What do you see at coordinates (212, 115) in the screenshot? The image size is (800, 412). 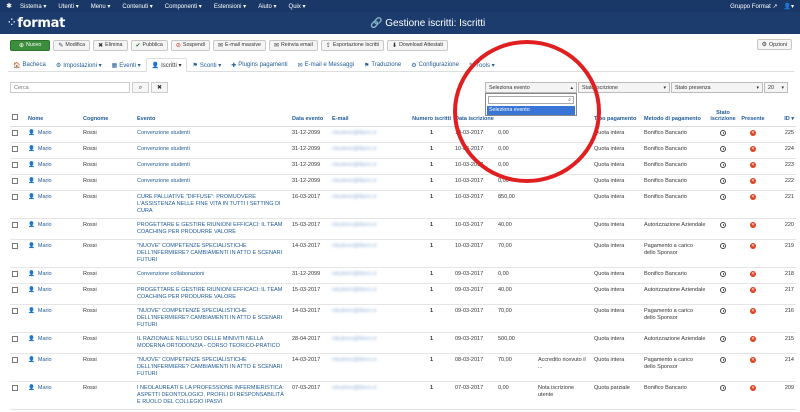 I see `col-evento: Evento` at bounding box center [212, 115].